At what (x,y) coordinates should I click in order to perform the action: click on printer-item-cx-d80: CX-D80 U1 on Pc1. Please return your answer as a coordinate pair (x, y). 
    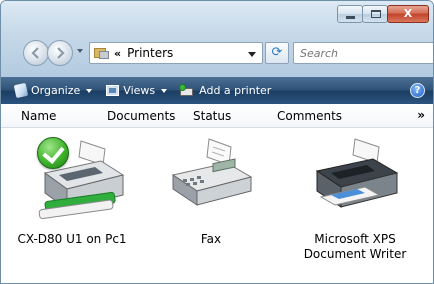
    Looking at the image, I should click on (72, 199).